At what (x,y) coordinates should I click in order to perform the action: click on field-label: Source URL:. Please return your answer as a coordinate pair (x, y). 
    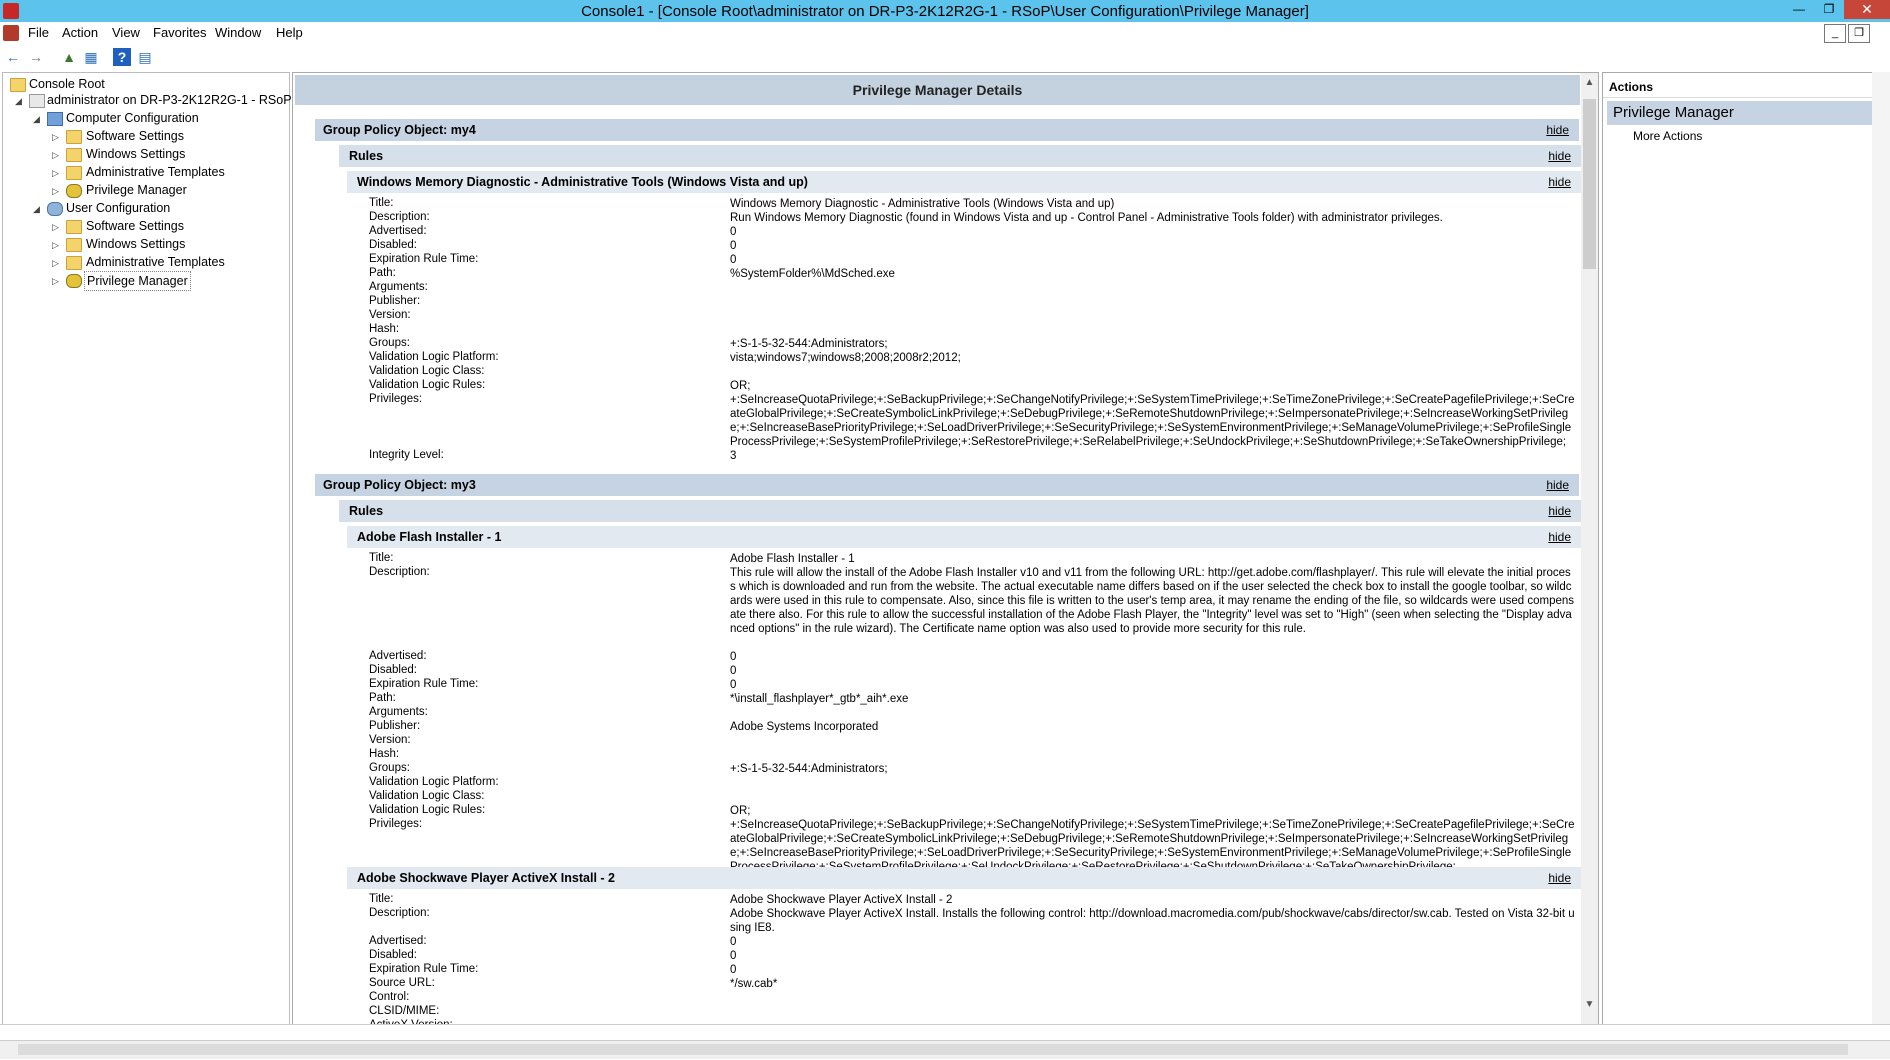
    Looking at the image, I should click on (402, 983).